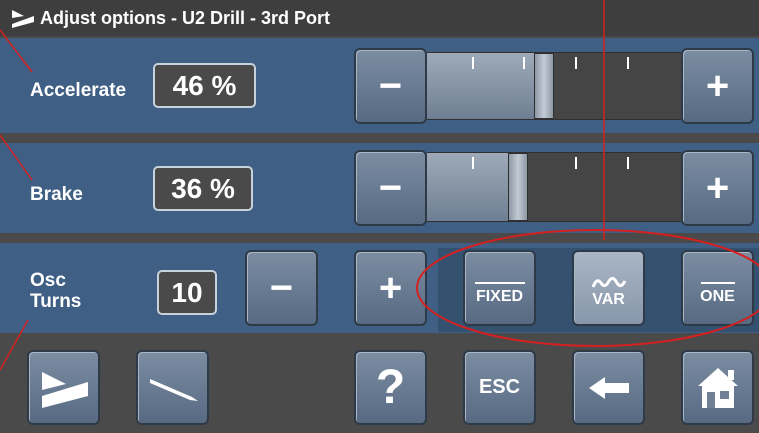 The height and width of the screenshot is (433, 759). Describe the element at coordinates (16, 157) in the screenshot. I see `annotation-line-brake` at that location.